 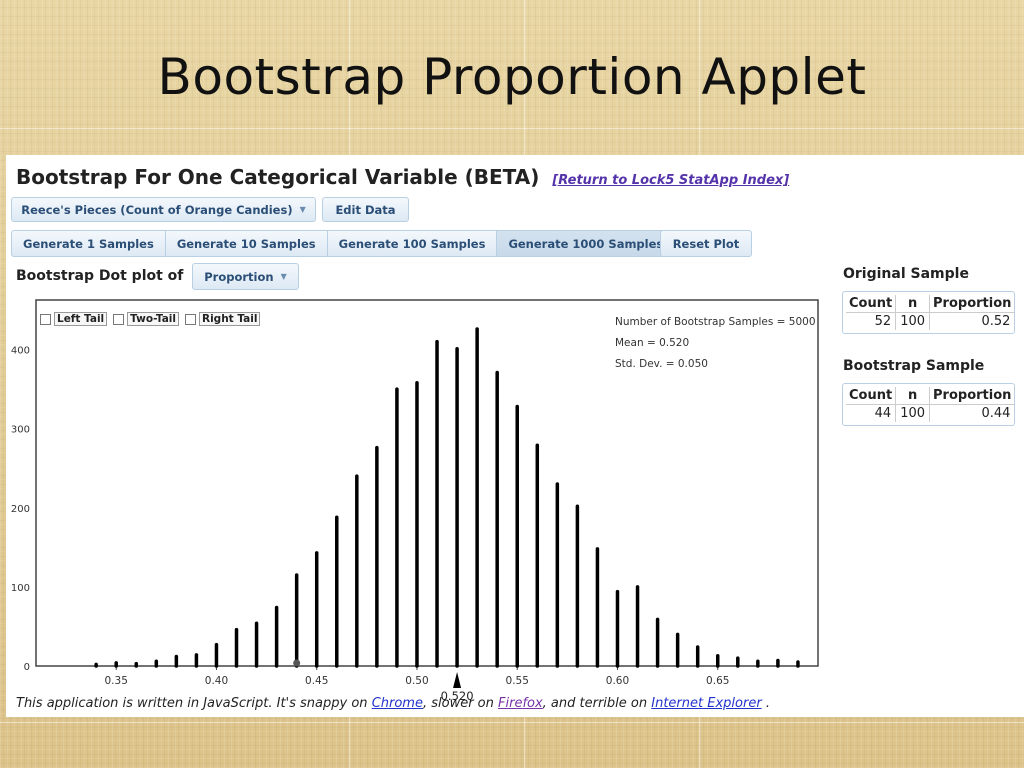 What do you see at coordinates (913, 321) in the screenshot?
I see `original-n: 100` at bounding box center [913, 321].